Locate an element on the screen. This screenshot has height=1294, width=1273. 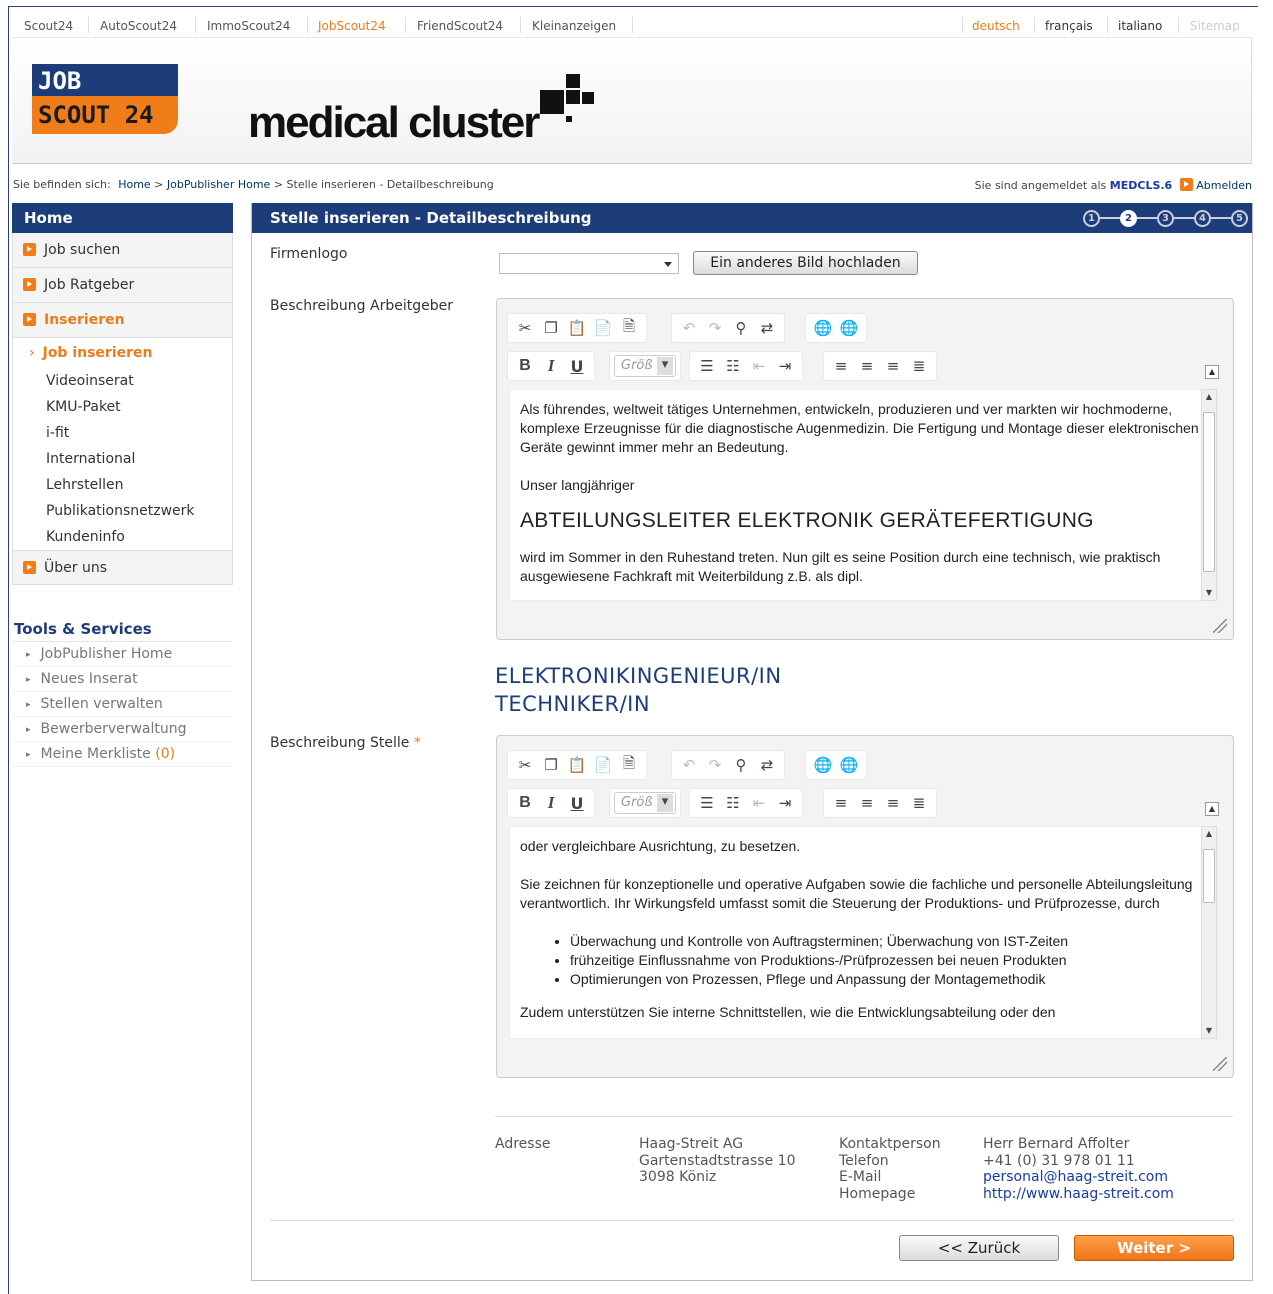
sidebar-sub-publikationsnetzwerk: Publikationsnetzwerk is located at coordinates (122, 511).